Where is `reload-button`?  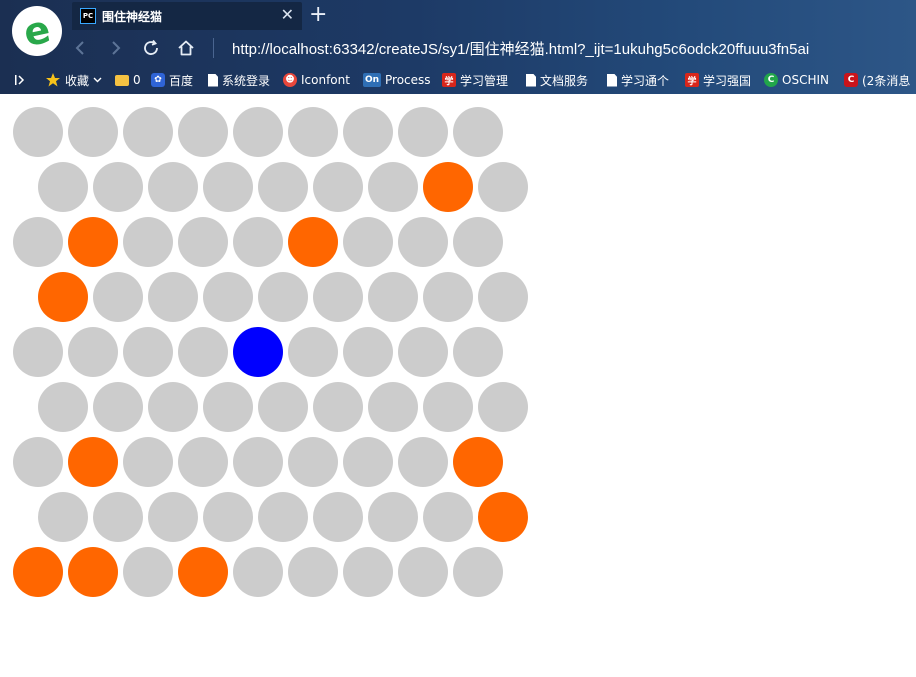 reload-button is located at coordinates (151, 48).